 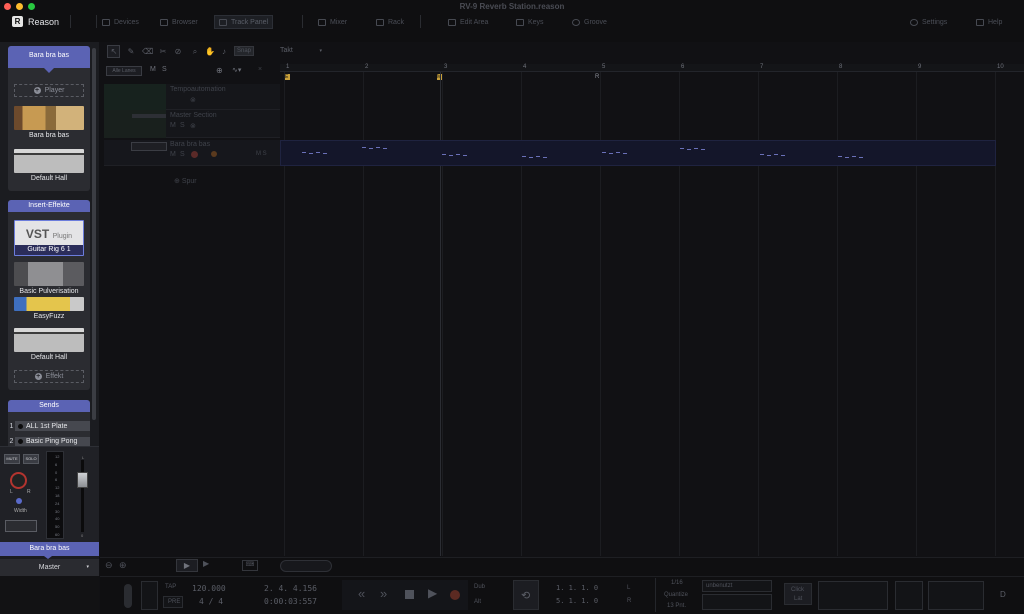 I want to click on tempo-display: 120.000, so click(x=209, y=588).